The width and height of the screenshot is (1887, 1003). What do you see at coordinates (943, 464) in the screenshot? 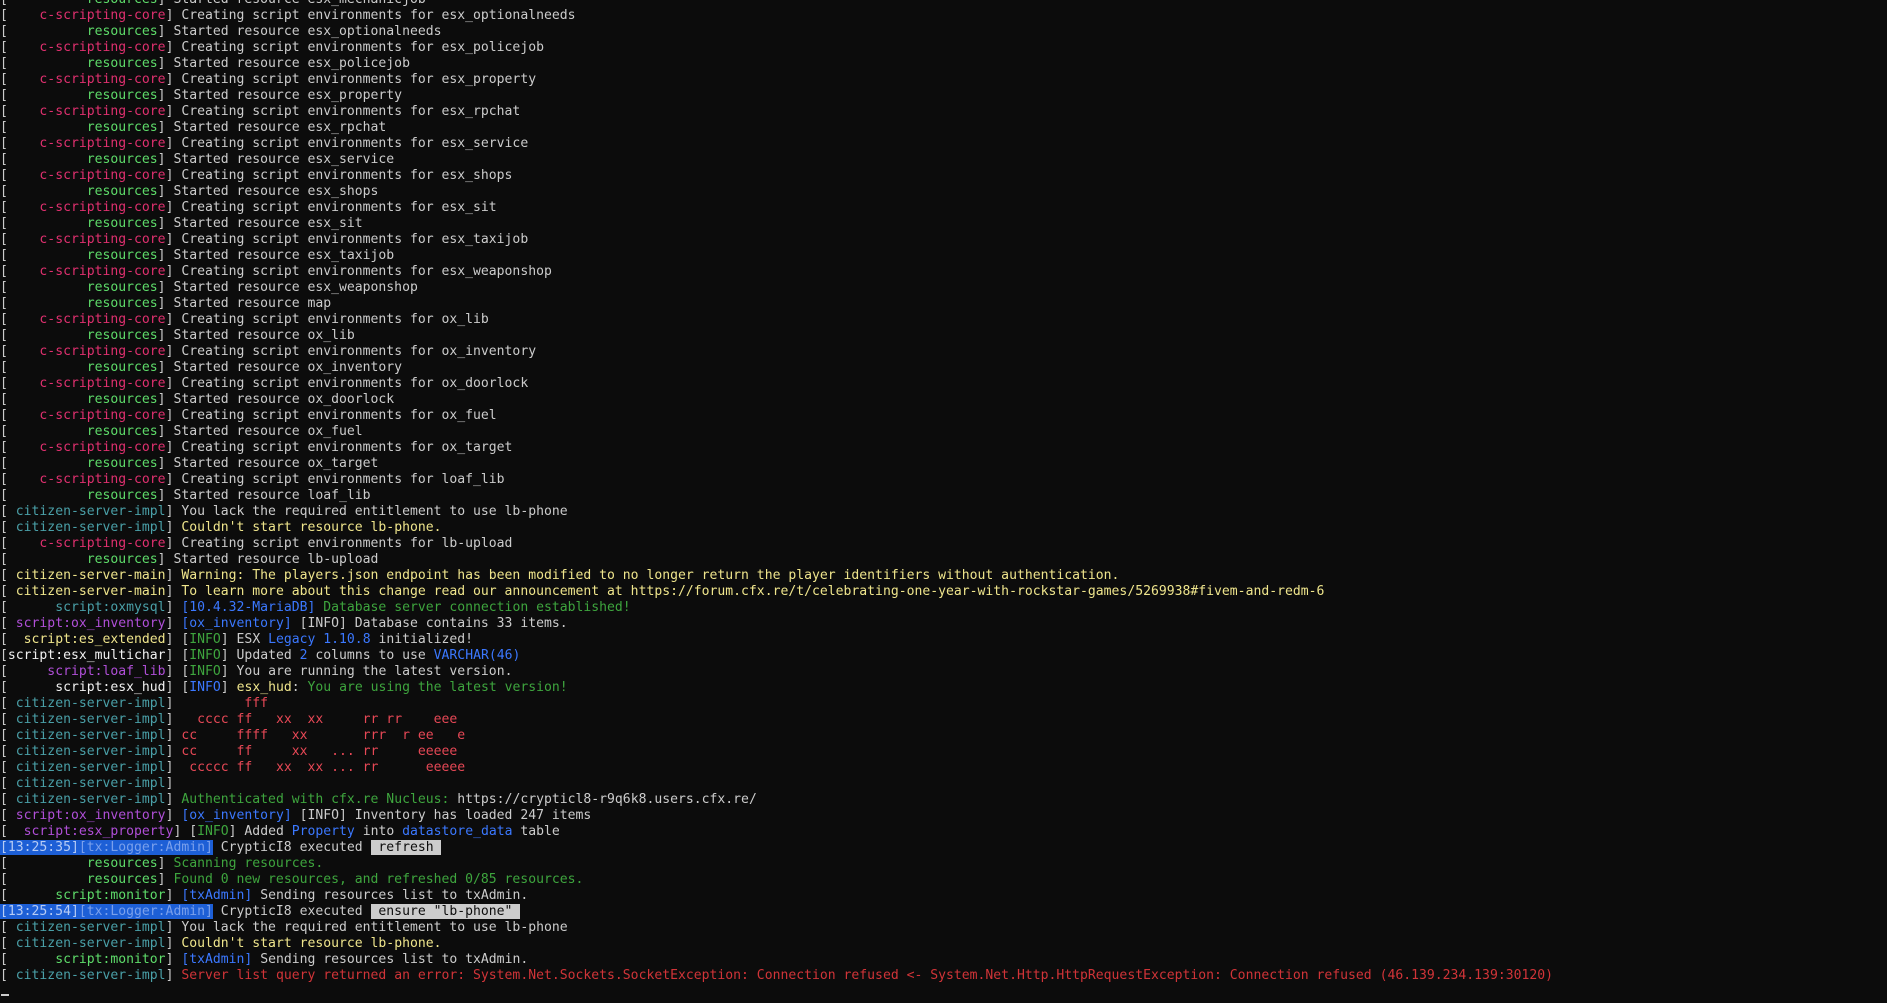
I see `console-line: [ resources] Started resource ox_target` at bounding box center [943, 464].